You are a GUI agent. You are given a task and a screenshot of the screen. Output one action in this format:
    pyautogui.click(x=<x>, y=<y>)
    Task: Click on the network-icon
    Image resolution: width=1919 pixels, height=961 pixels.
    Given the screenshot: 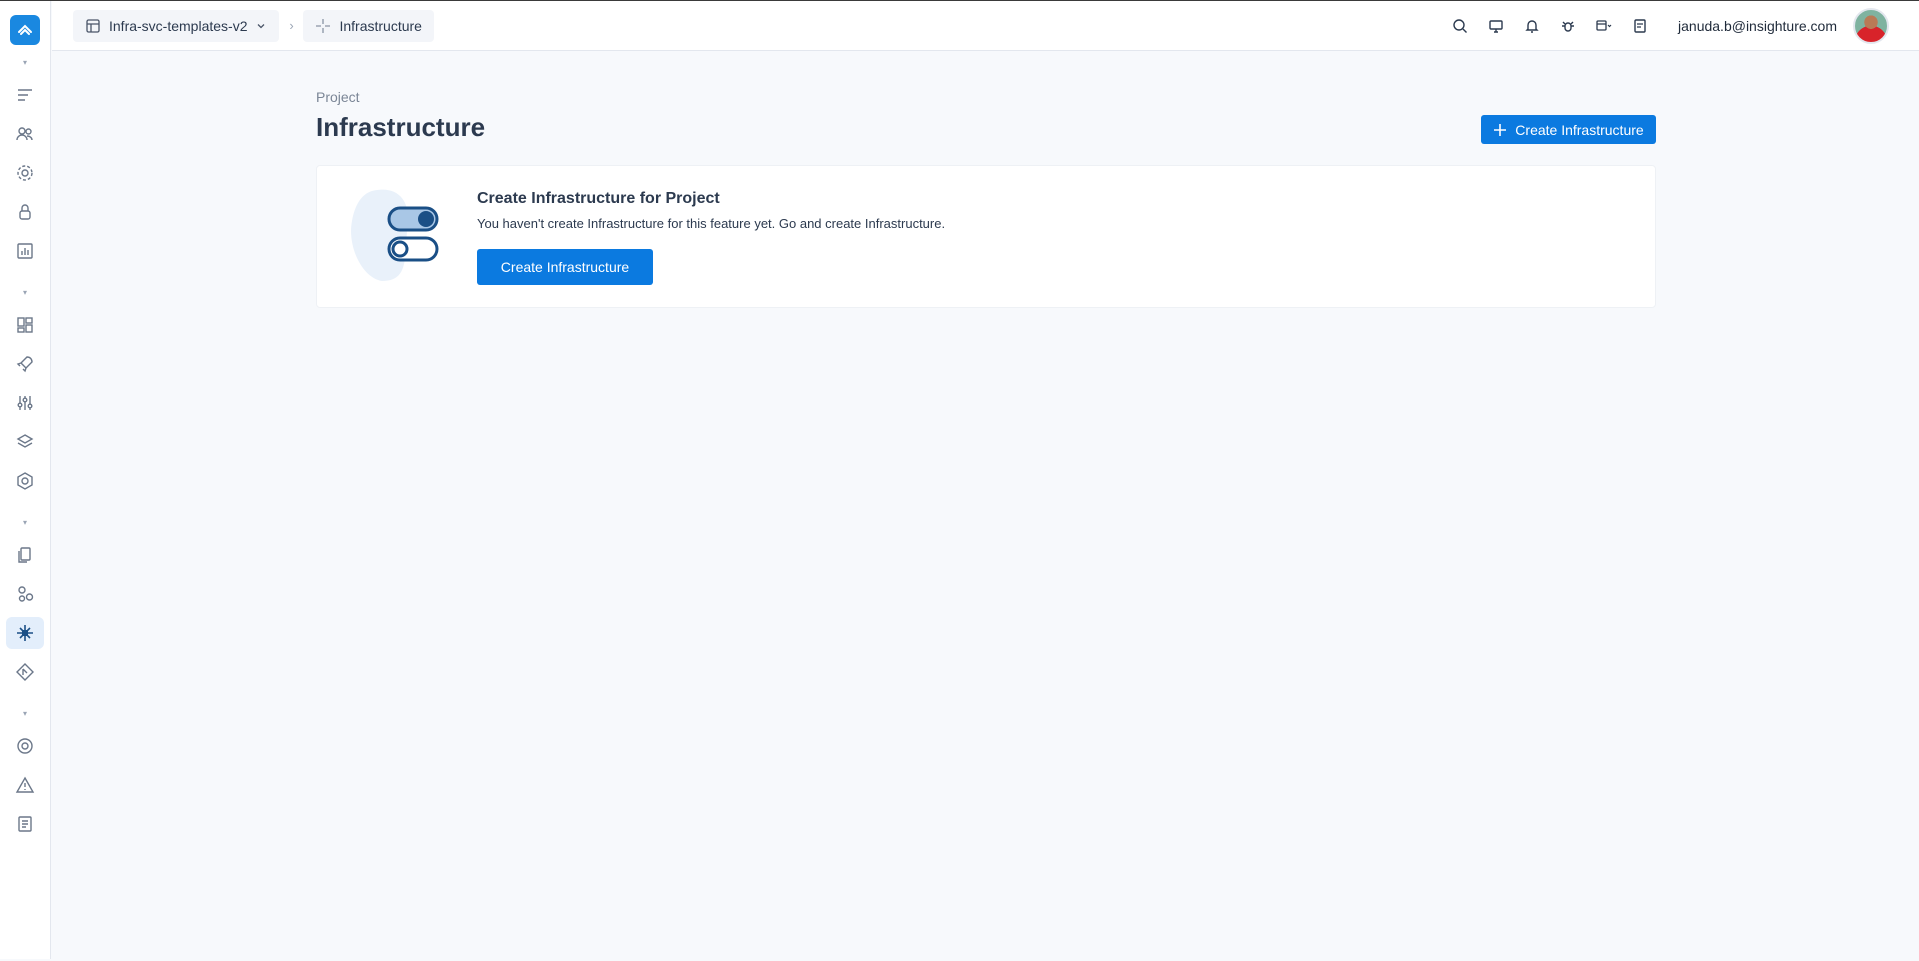 What is the action you would take?
    pyautogui.click(x=25, y=481)
    